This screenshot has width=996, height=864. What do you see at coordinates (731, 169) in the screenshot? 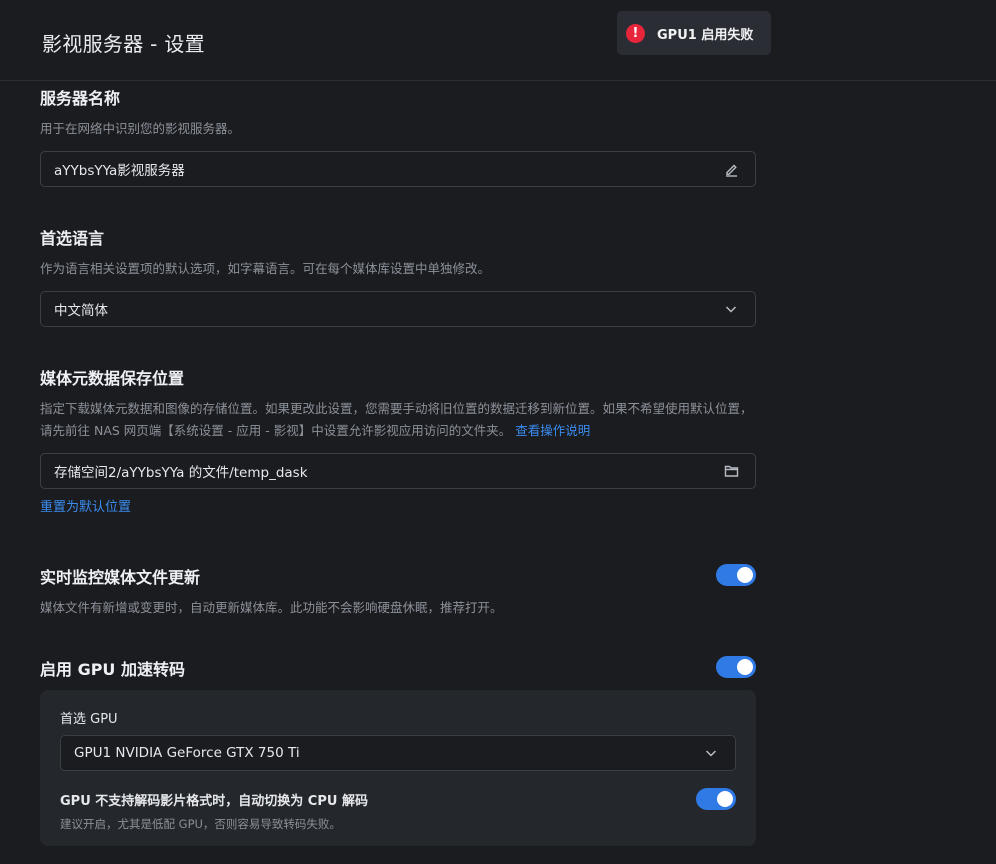
I see `edit-icon` at bounding box center [731, 169].